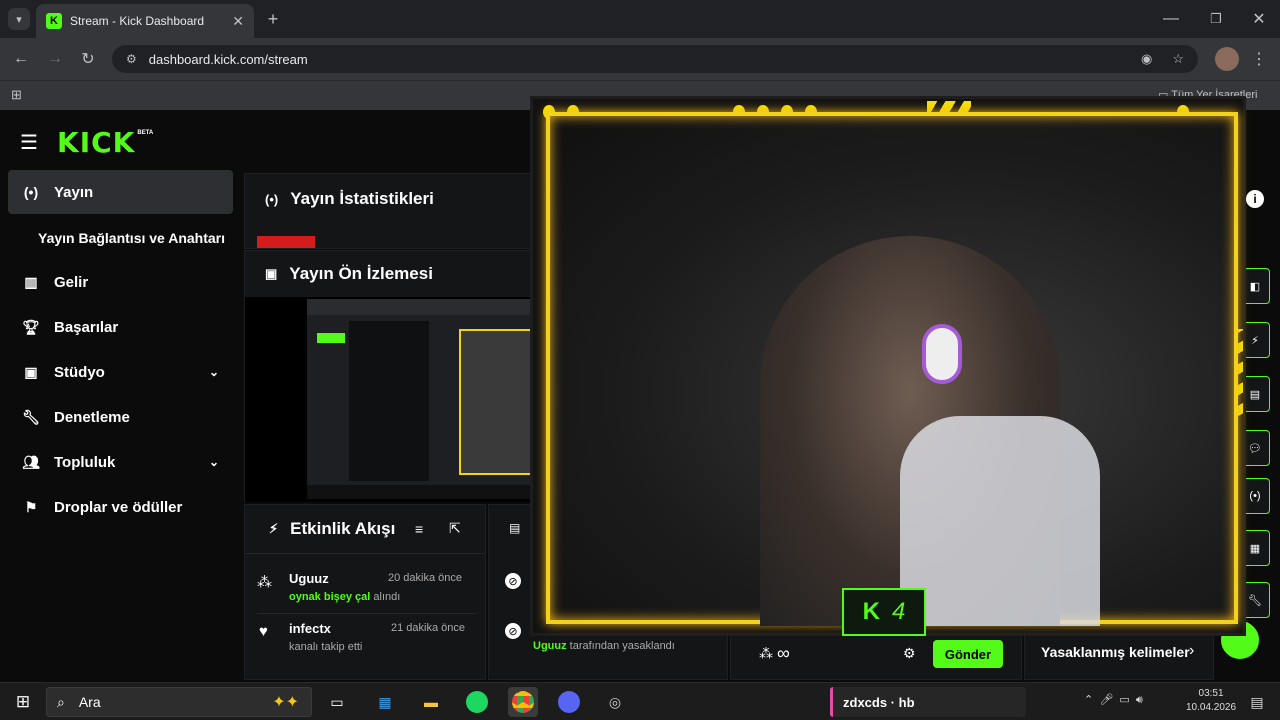 This screenshot has width=1280, height=720. Describe the element at coordinates (1227, 59) in the screenshot. I see `profile-avatar` at that location.